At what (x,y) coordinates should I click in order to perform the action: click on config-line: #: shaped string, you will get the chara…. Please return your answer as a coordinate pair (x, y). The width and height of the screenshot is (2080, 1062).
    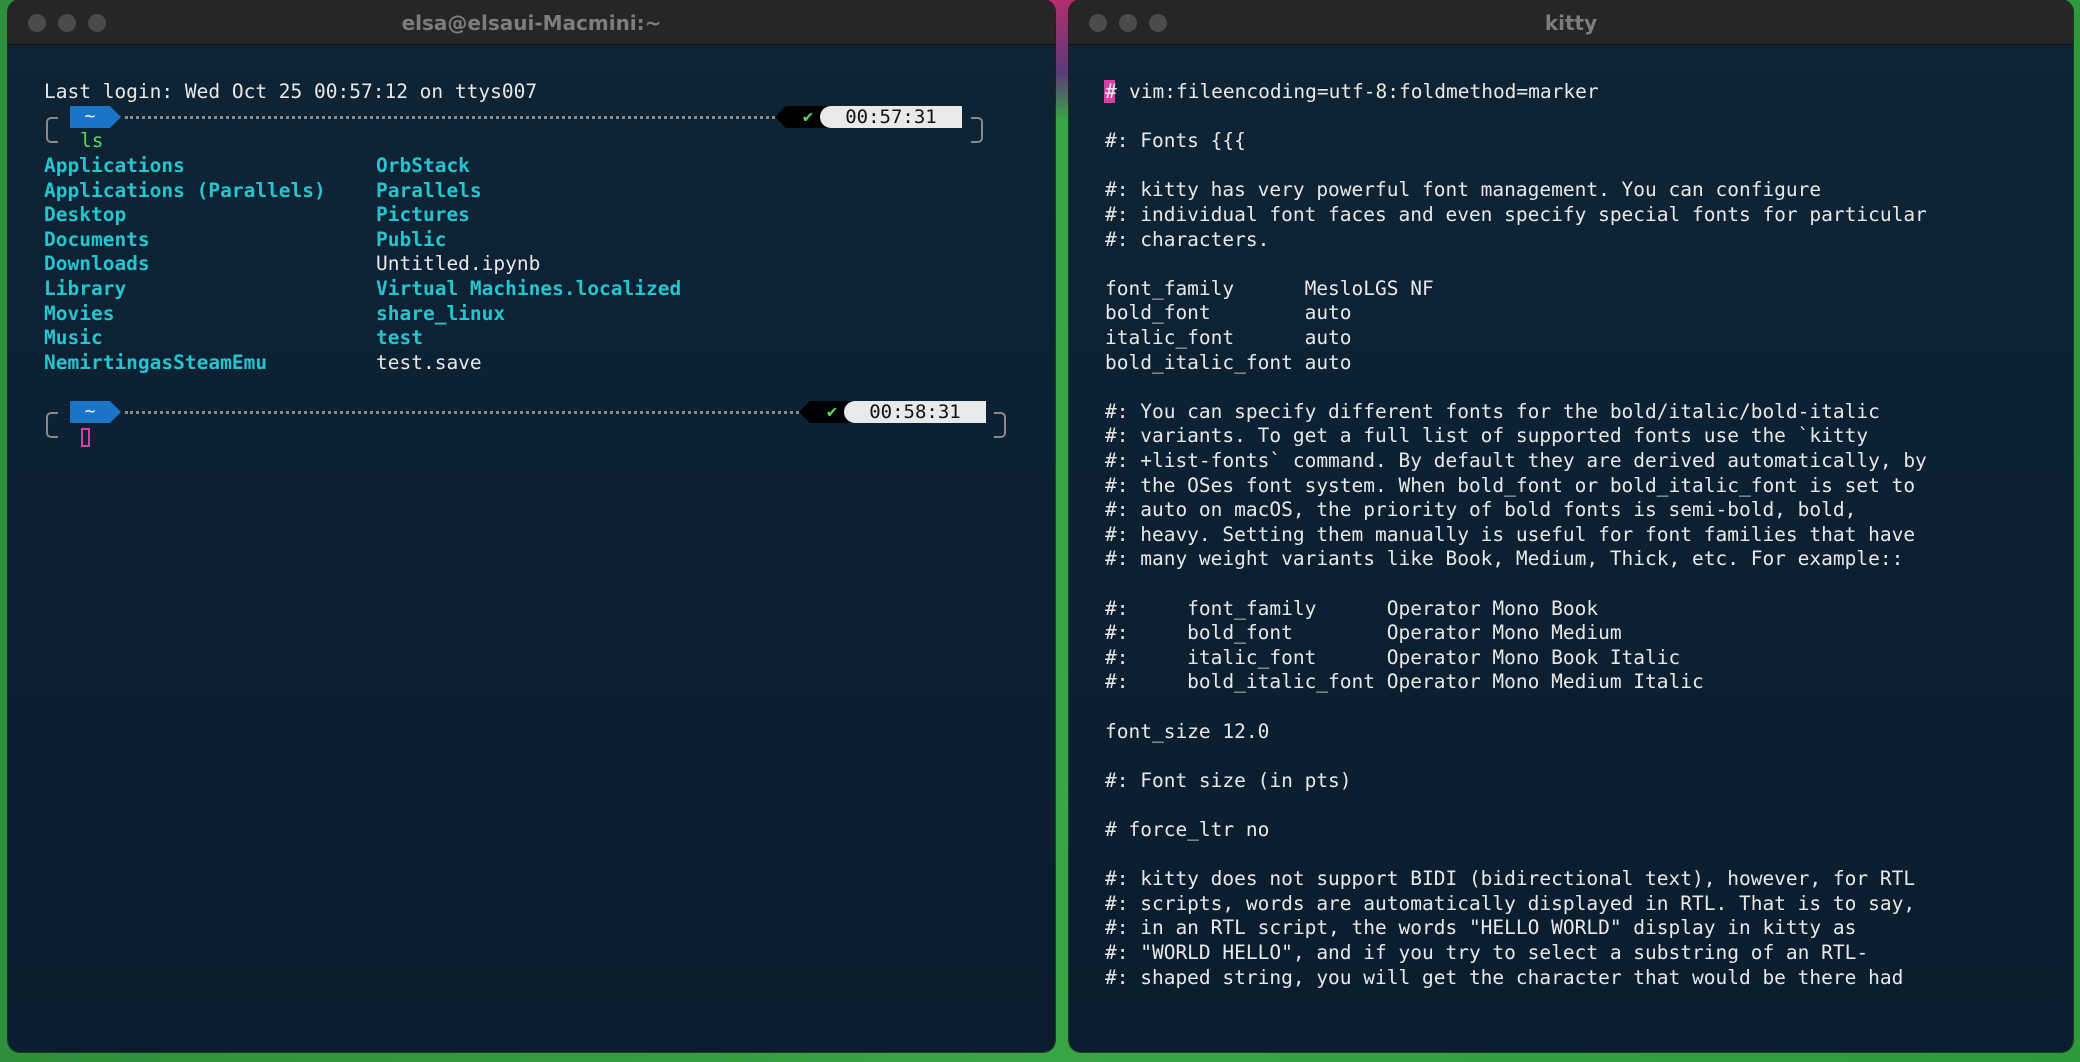
    Looking at the image, I should click on (1504, 977).